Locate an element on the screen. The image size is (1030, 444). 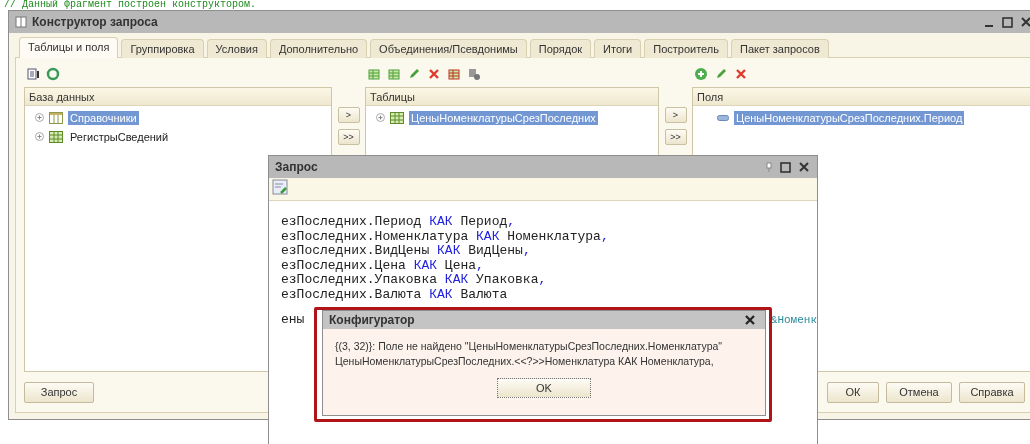
error-message: ЦеныНоменклатурыСрезПоследних.<<?>>Номенклатура КАК Номенклатура, is located at coordinates (525, 361).